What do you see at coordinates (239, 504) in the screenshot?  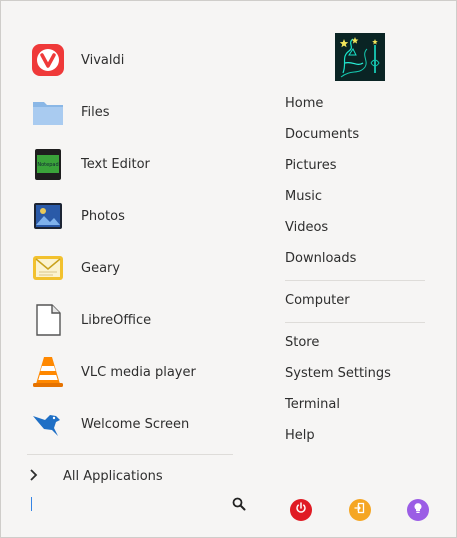 I see `search-icon` at bounding box center [239, 504].